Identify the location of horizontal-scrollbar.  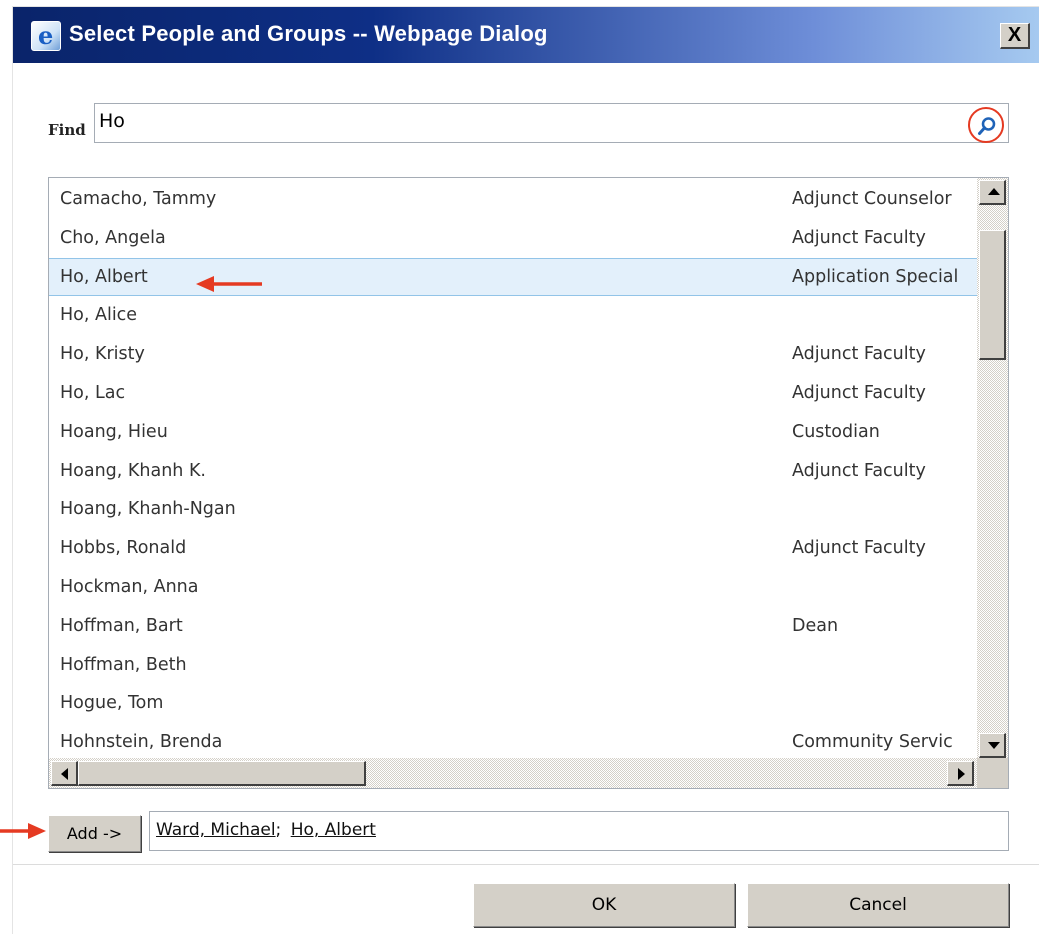
(513, 773).